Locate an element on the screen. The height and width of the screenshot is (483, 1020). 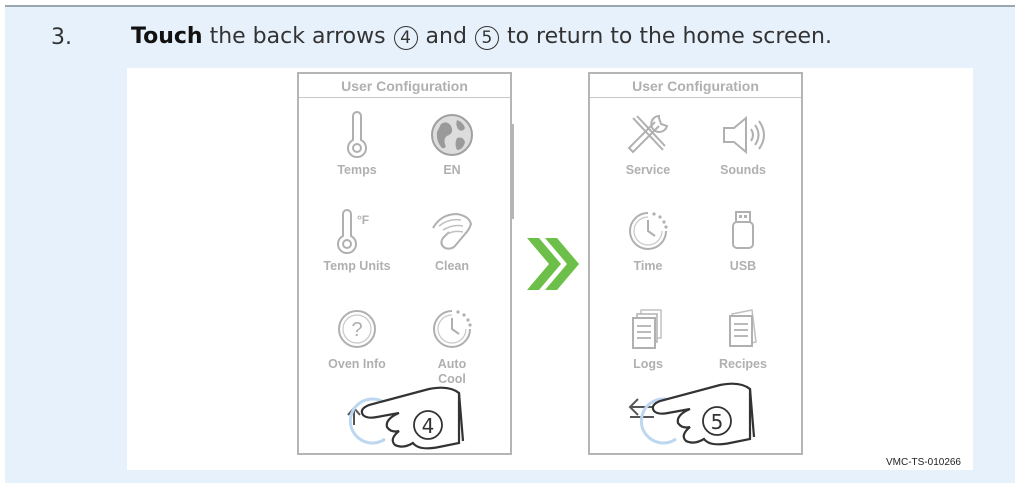
tile-label: Temps is located at coordinates (357, 170).